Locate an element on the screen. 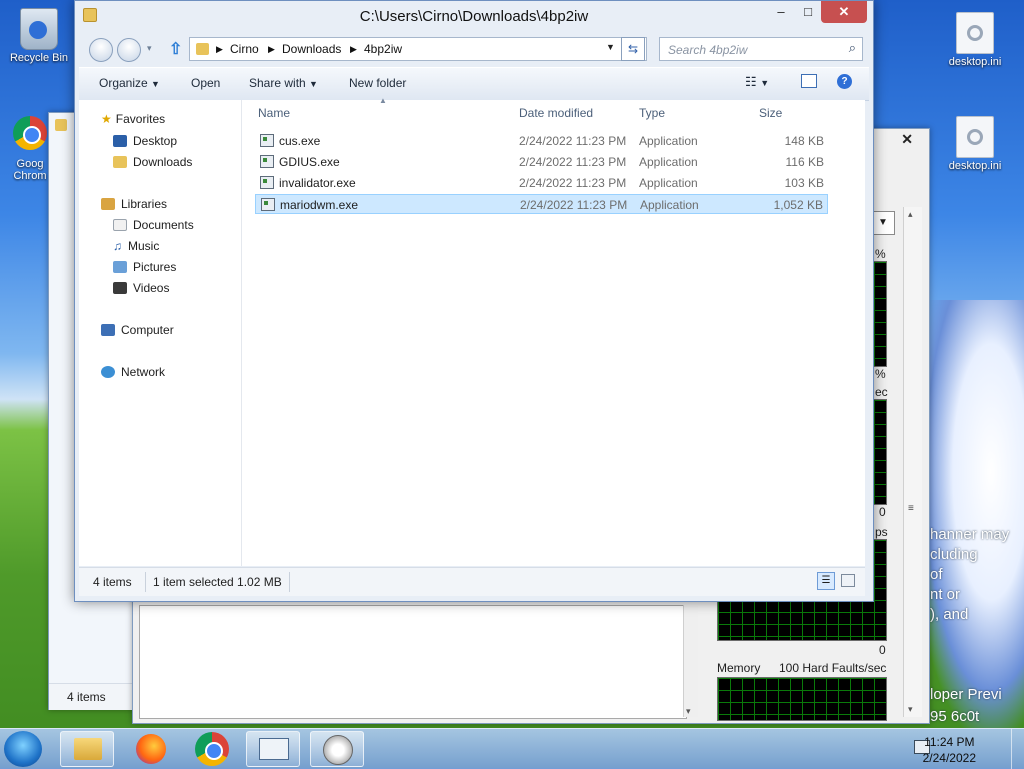  nav-libraries: Libraries is located at coordinates (134, 204).